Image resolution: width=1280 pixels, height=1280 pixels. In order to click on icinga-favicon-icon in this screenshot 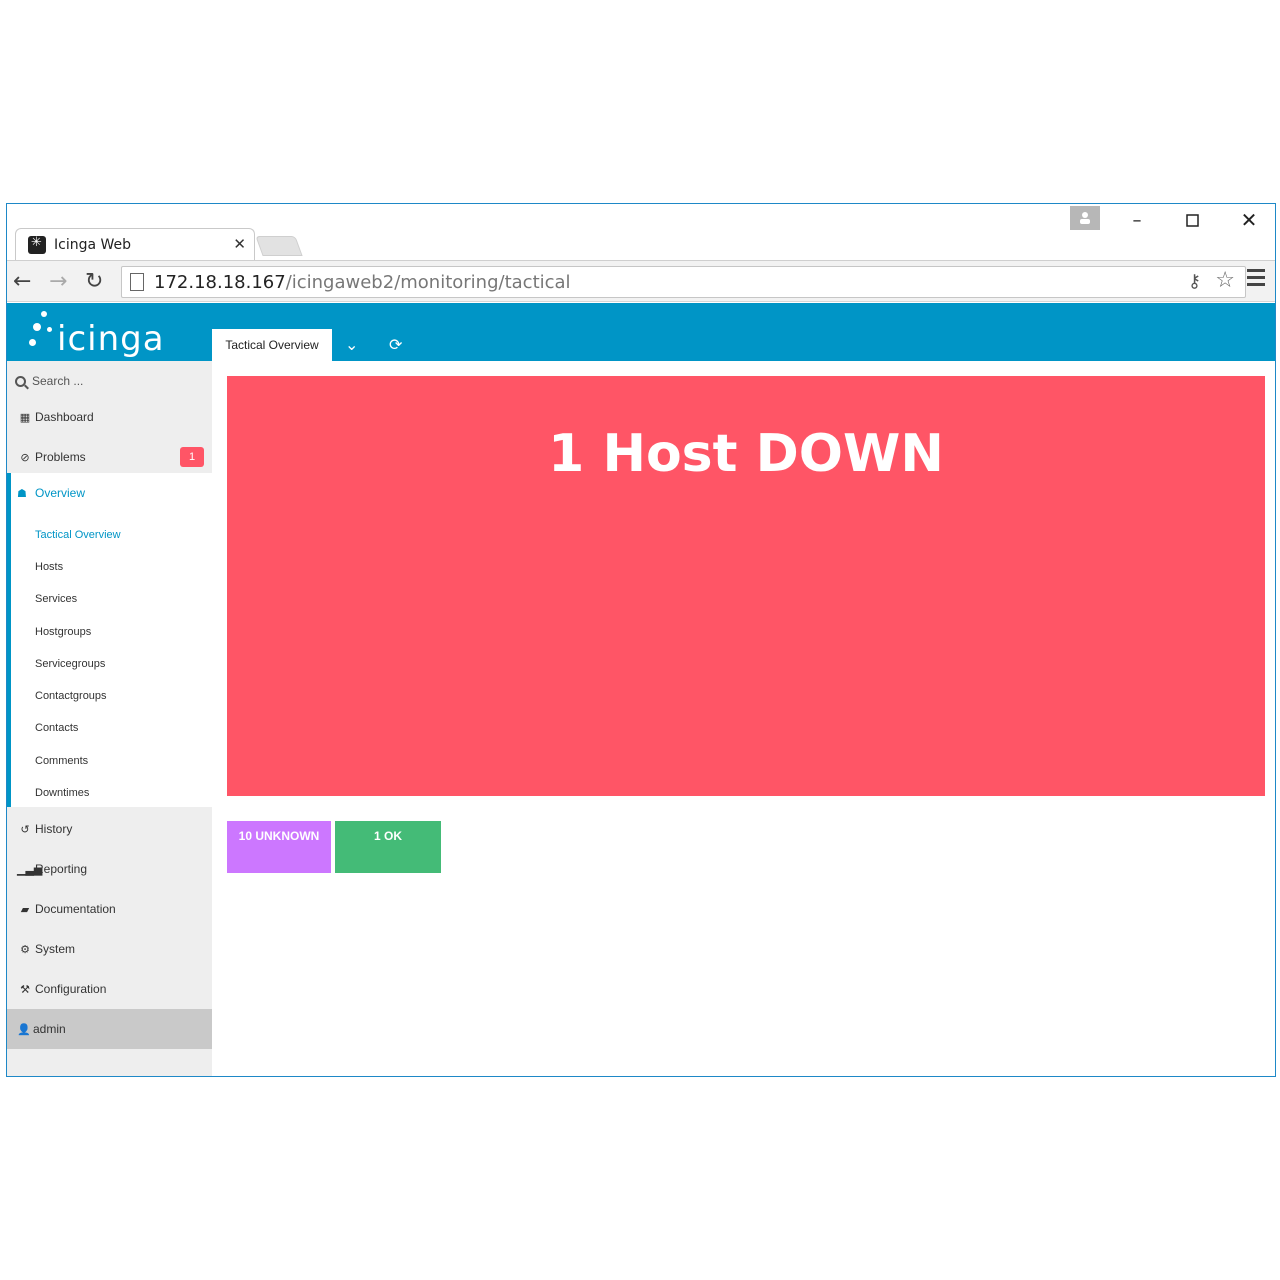, I will do `click(37, 244)`.